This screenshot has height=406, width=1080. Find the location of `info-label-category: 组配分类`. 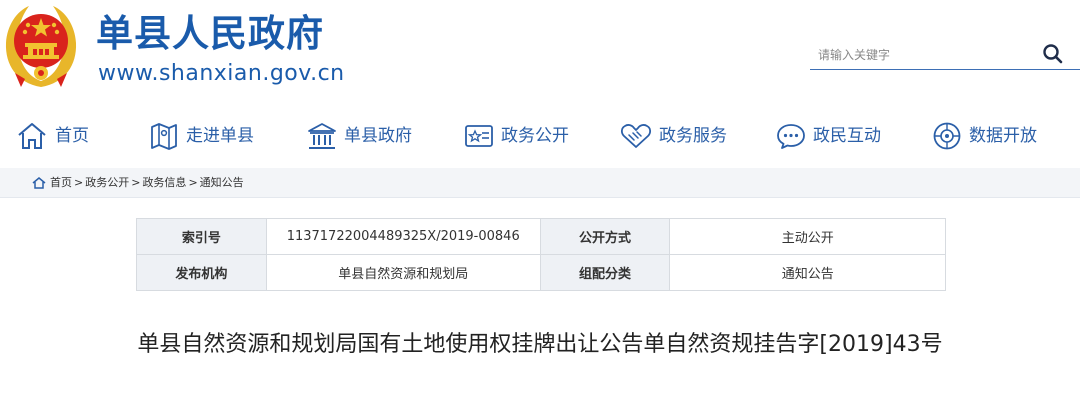

info-label-category: 组配分类 is located at coordinates (605, 272).